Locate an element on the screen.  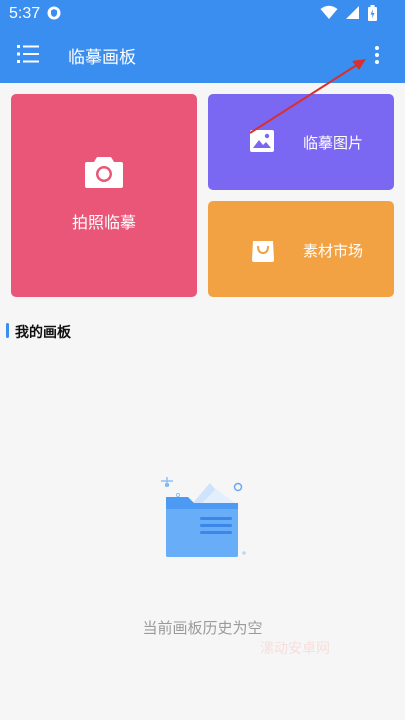
menu-icon is located at coordinates (28, 54).